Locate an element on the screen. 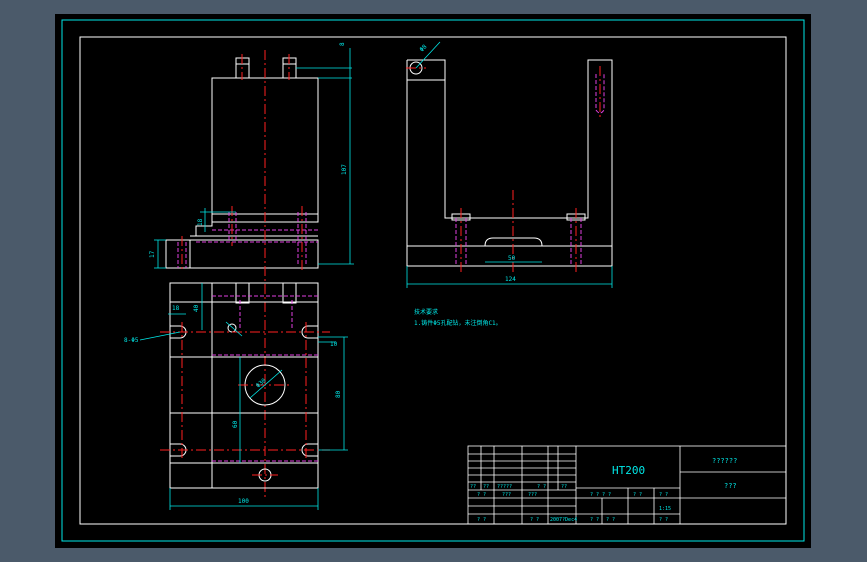 The image size is (867, 562). dim-plan-left-label: 18 is located at coordinates (176, 308).